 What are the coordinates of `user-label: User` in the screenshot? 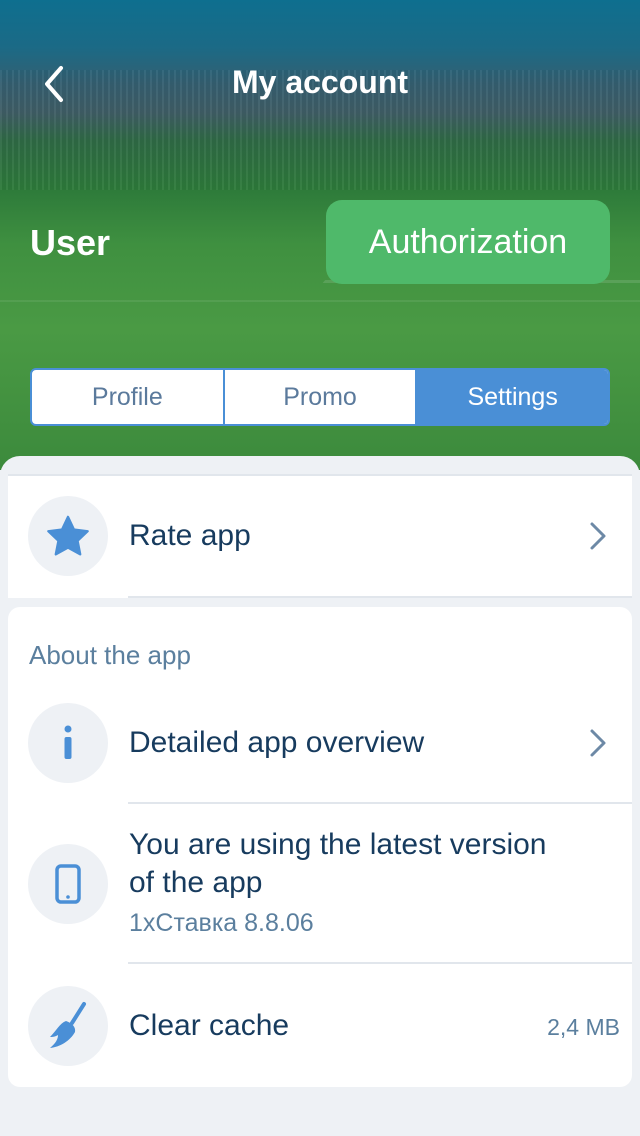 It's located at (70, 242).